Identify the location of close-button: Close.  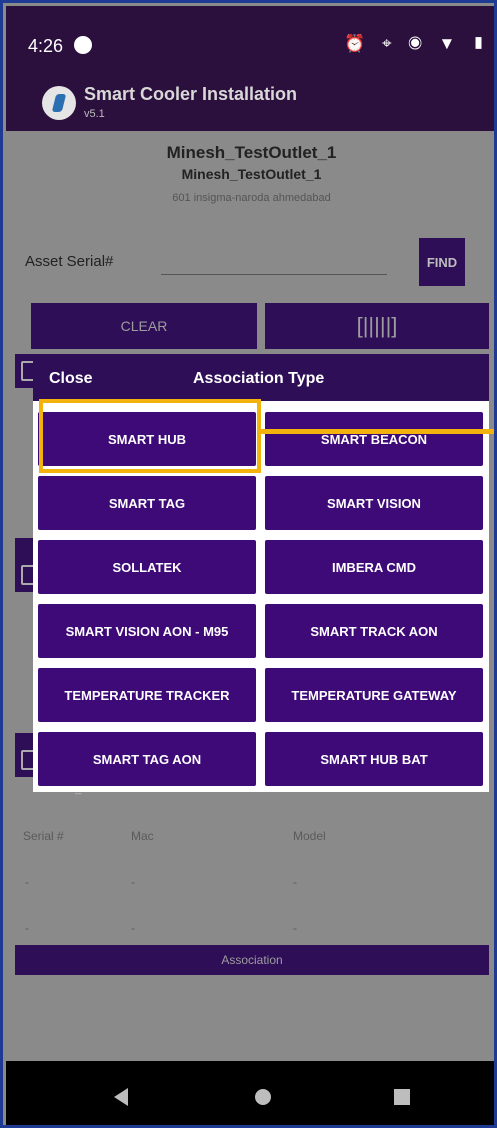
(71, 379).